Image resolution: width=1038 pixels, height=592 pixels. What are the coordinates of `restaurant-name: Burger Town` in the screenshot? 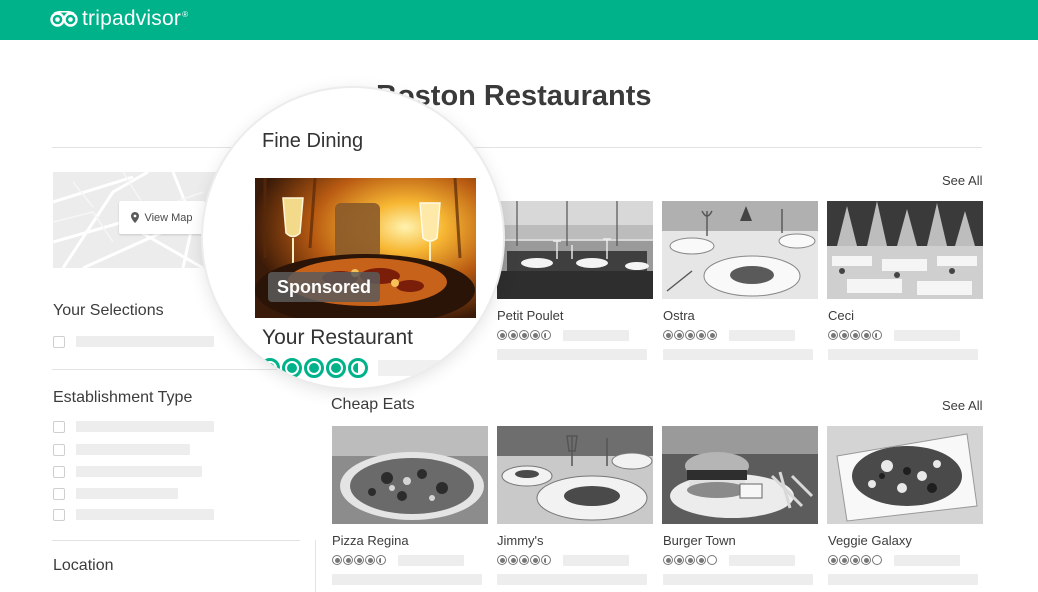 It's located at (699, 540).